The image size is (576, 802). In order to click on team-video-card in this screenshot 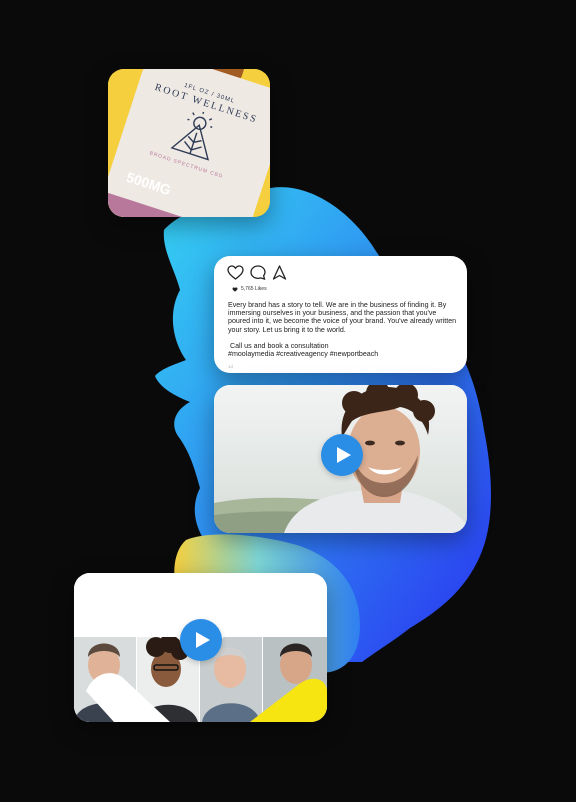, I will do `click(200, 647)`.